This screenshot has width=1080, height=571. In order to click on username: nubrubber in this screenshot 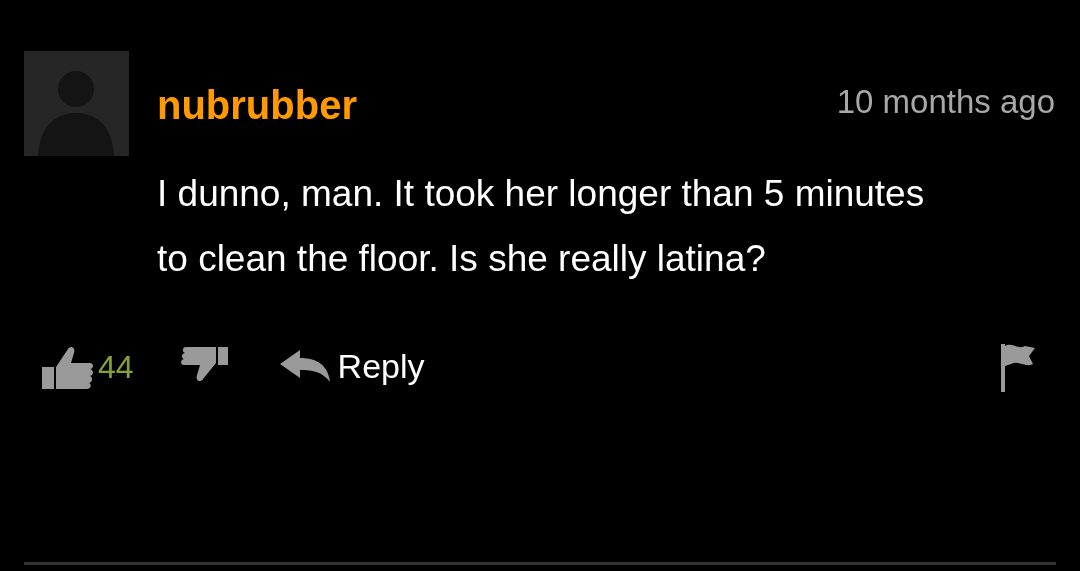, I will do `click(257, 105)`.